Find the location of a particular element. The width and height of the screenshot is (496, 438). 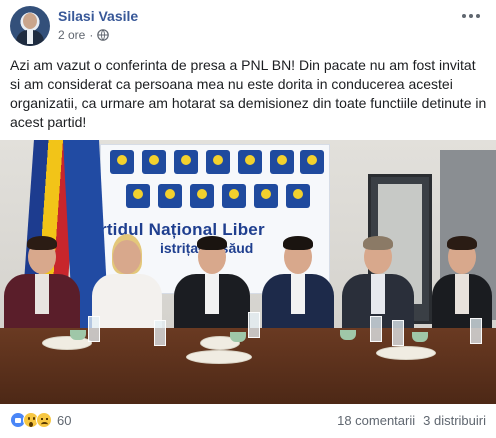

post-stats: 18 comentarii 3 distribuiri is located at coordinates (411, 420).